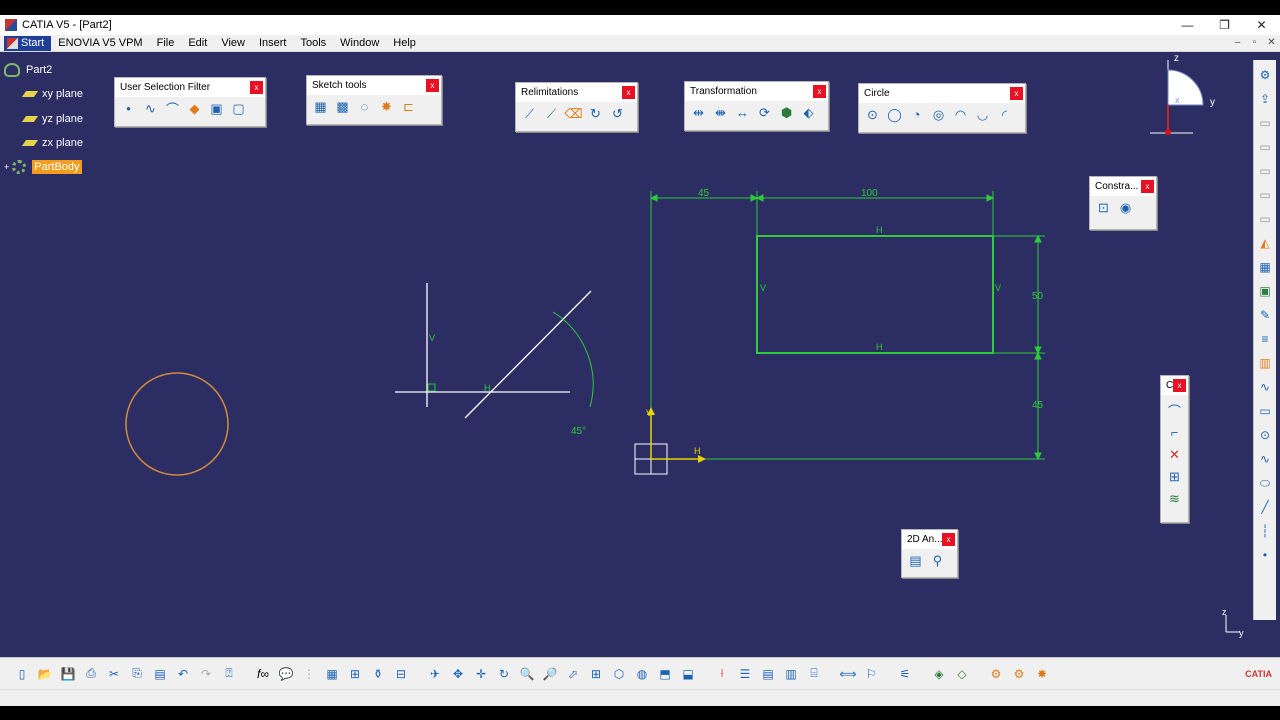 The image size is (1280, 720). What do you see at coordinates (458, 674) in the screenshot?
I see `fit-all-icon: ✥` at bounding box center [458, 674].